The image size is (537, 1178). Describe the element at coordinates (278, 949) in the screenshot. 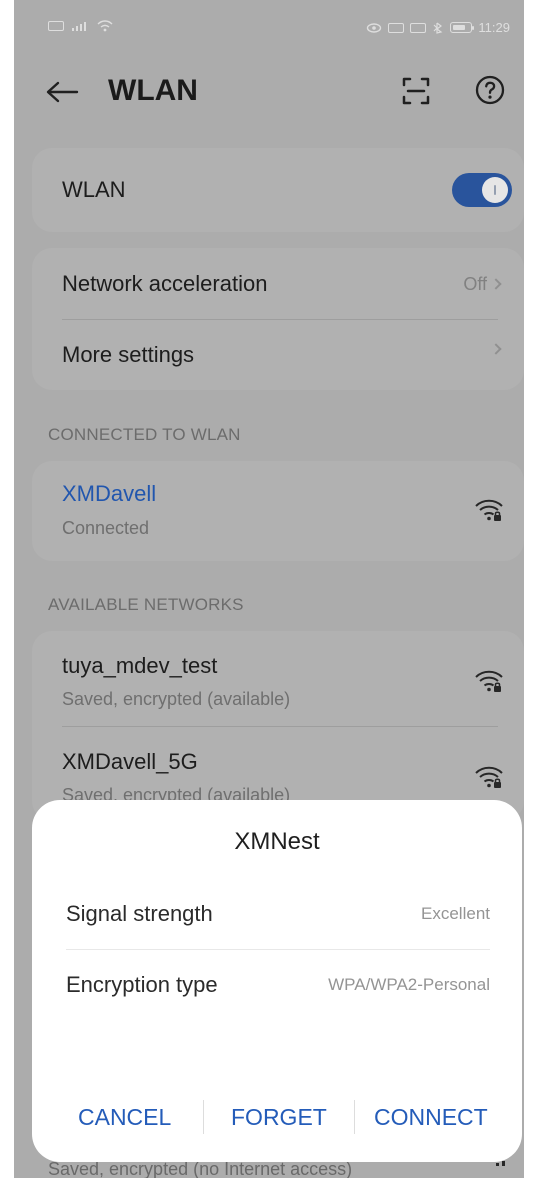

I see `dialog-divider` at that location.